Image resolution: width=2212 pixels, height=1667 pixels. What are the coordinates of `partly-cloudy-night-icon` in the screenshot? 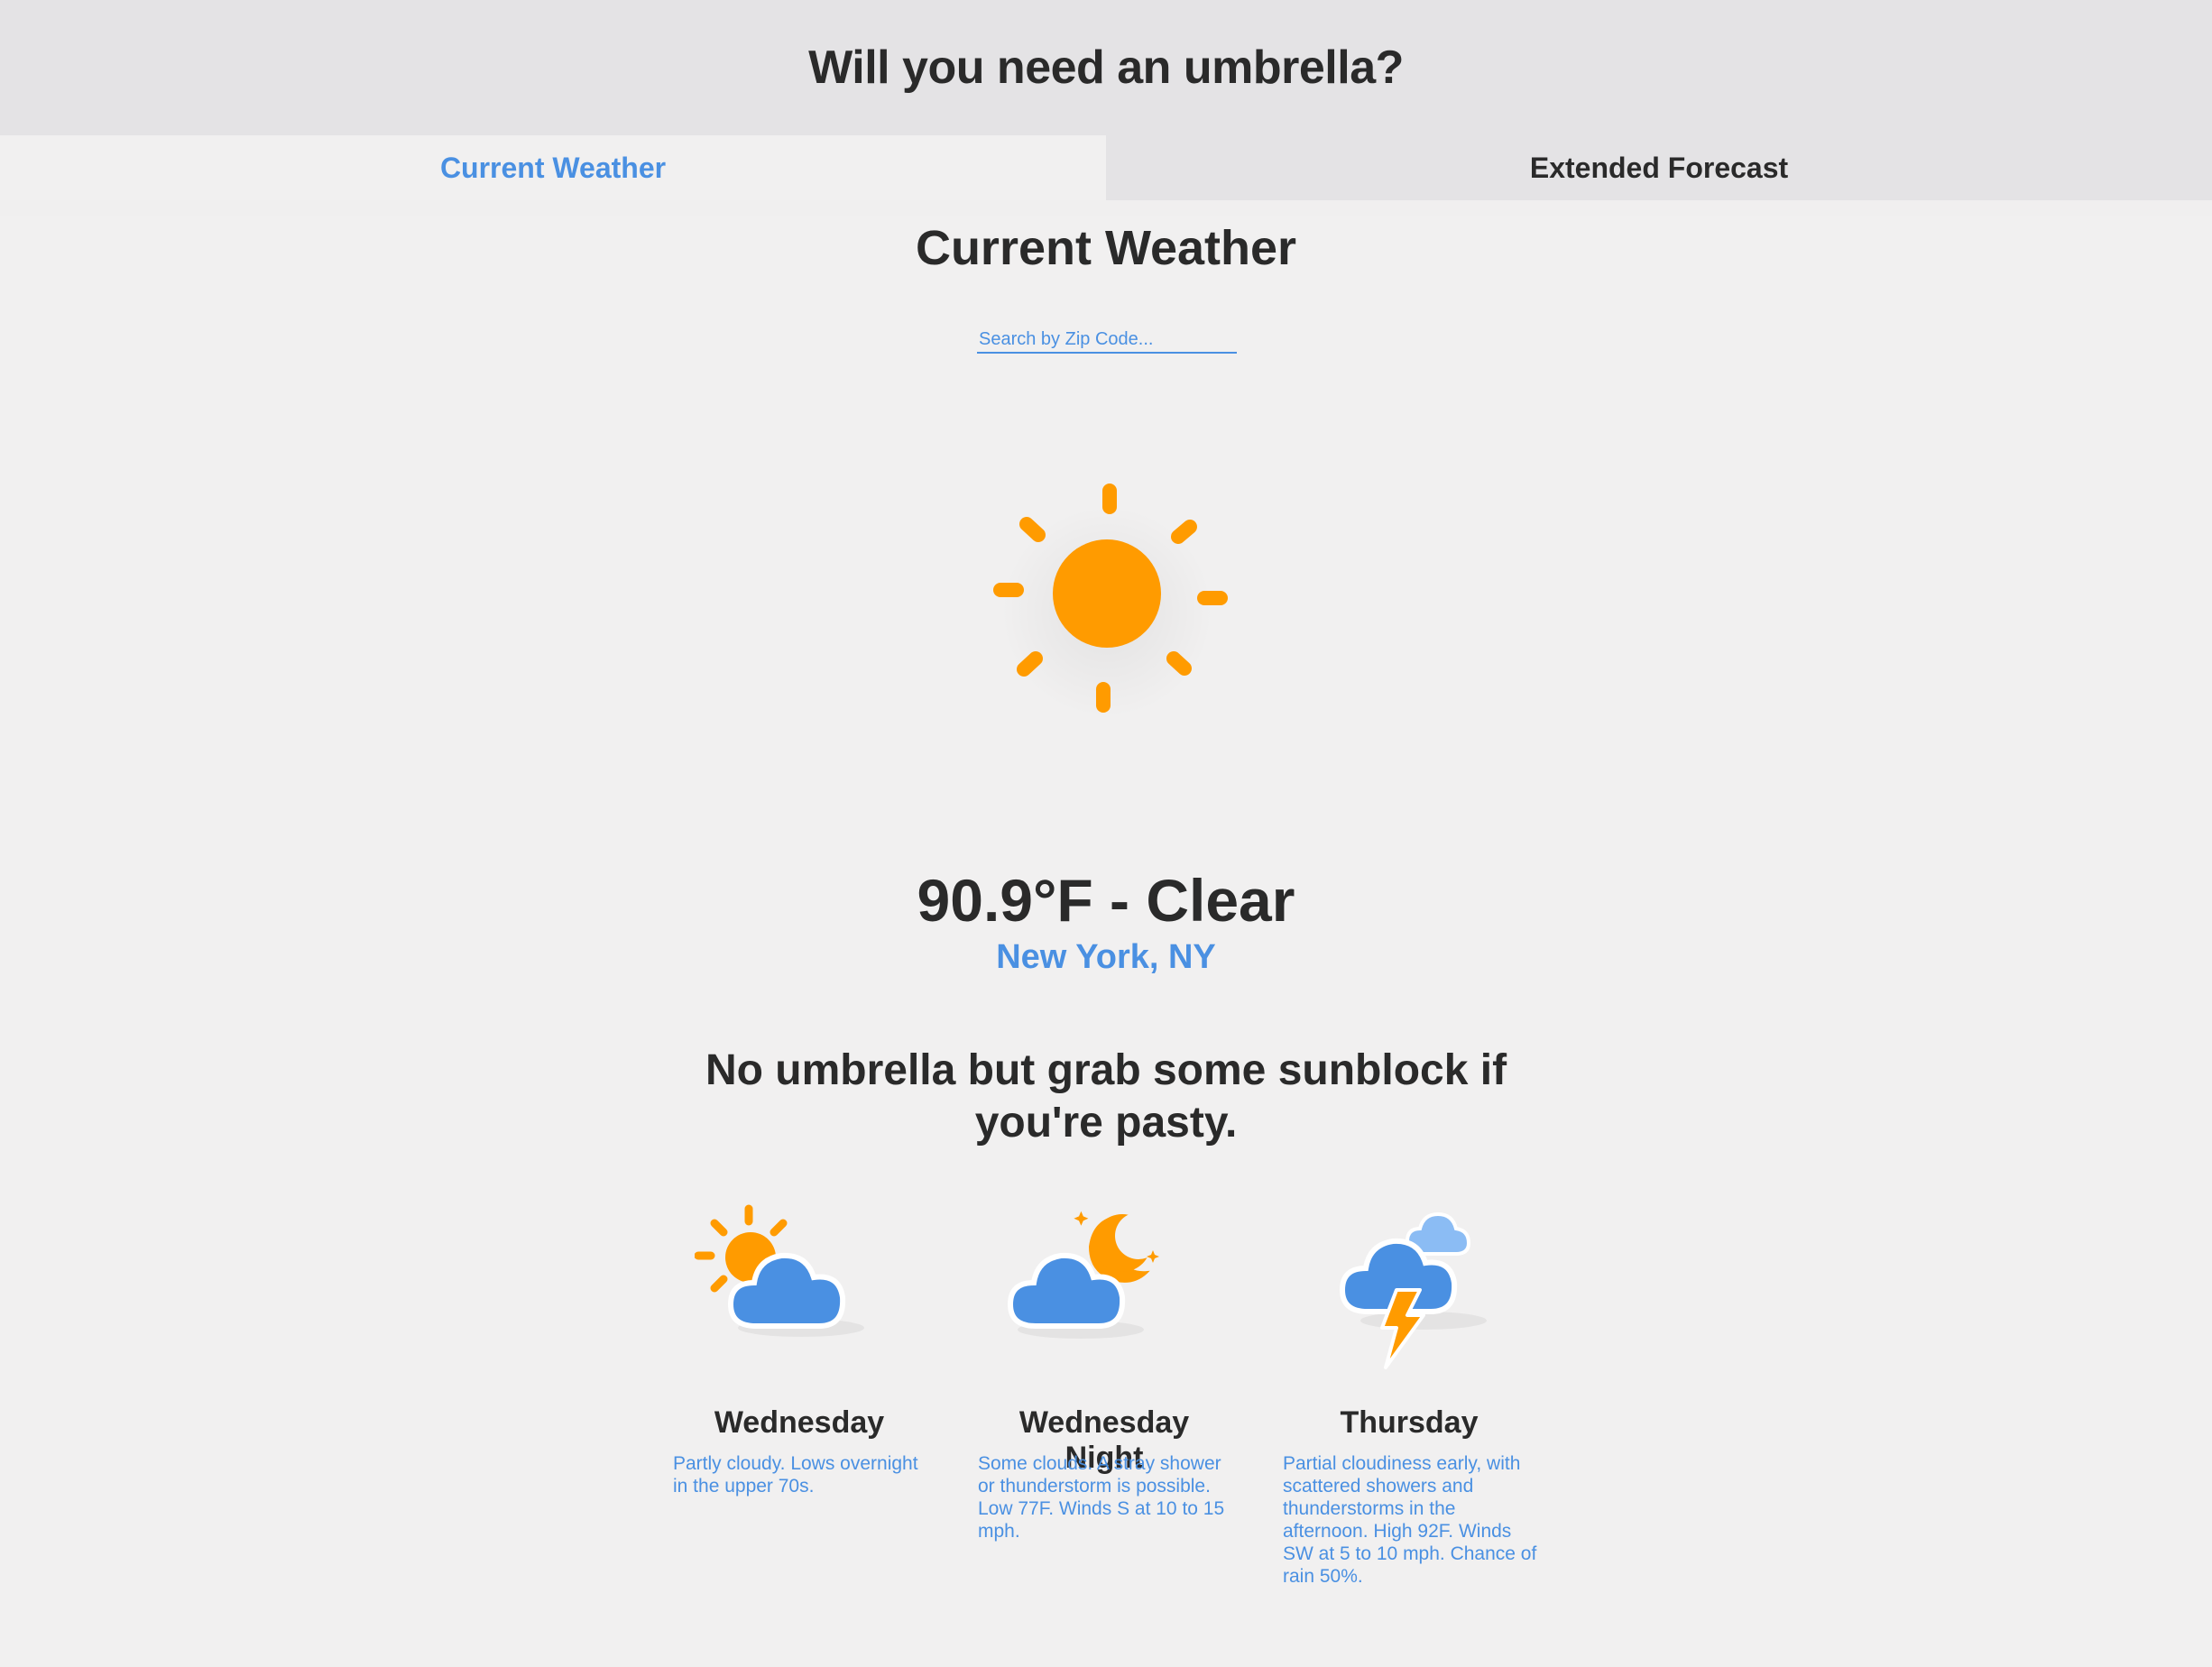 It's located at (1084, 1275).